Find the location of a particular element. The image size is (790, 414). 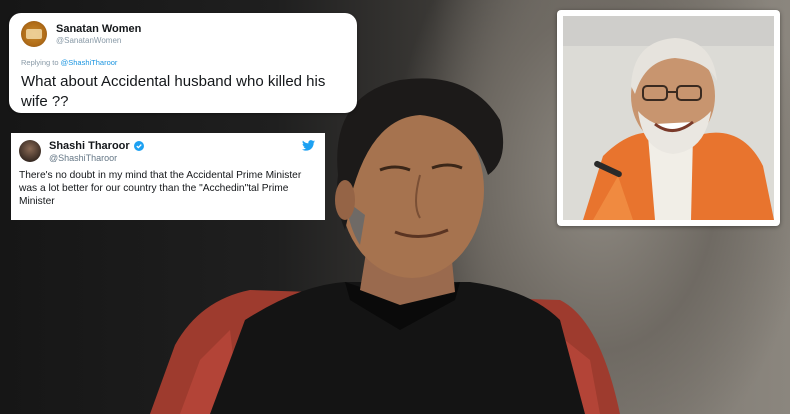

mention-link: @ShashiTharoor is located at coordinates (89, 62).